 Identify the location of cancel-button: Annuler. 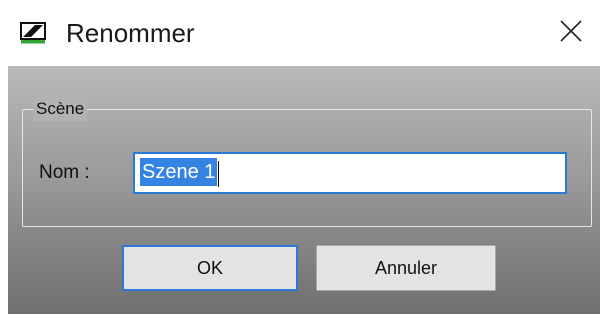
(406, 268).